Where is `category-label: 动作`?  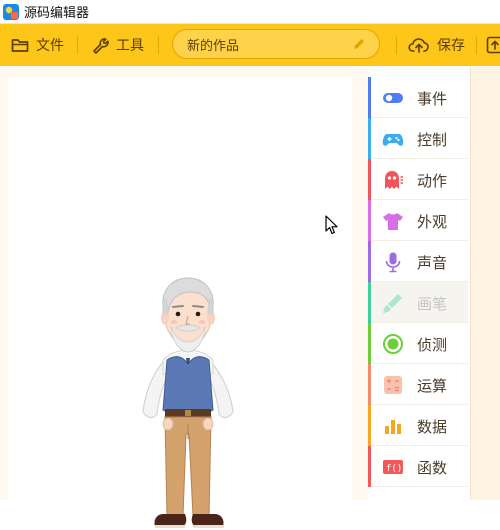
category-label: 动作 is located at coordinates (432, 180).